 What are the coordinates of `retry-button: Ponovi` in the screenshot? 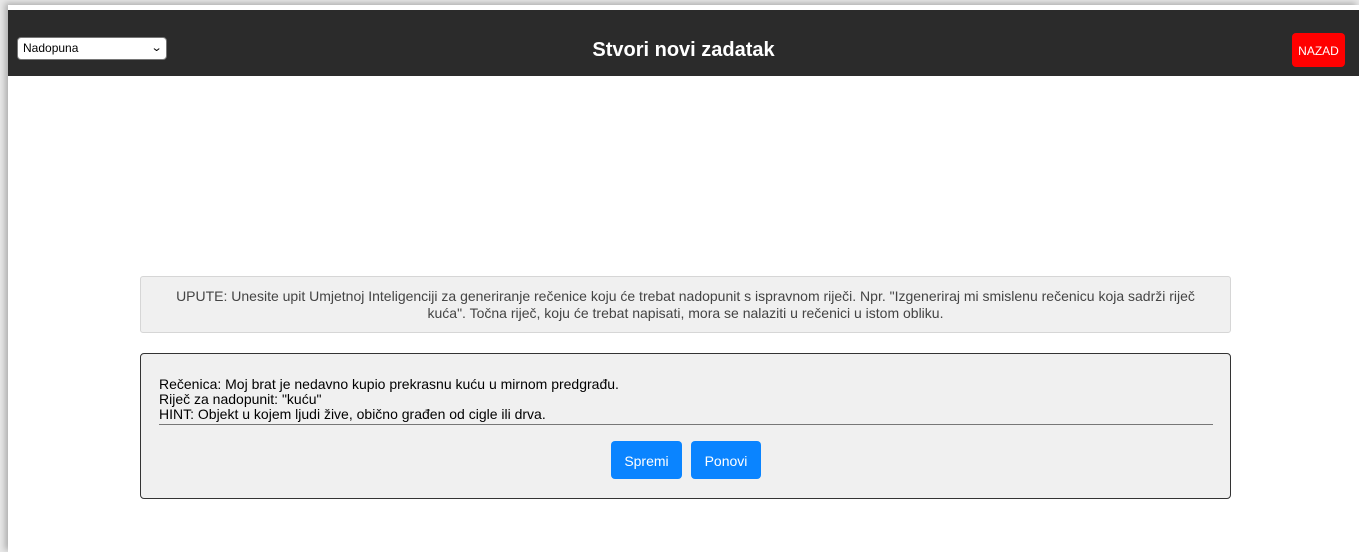 It's located at (726, 460).